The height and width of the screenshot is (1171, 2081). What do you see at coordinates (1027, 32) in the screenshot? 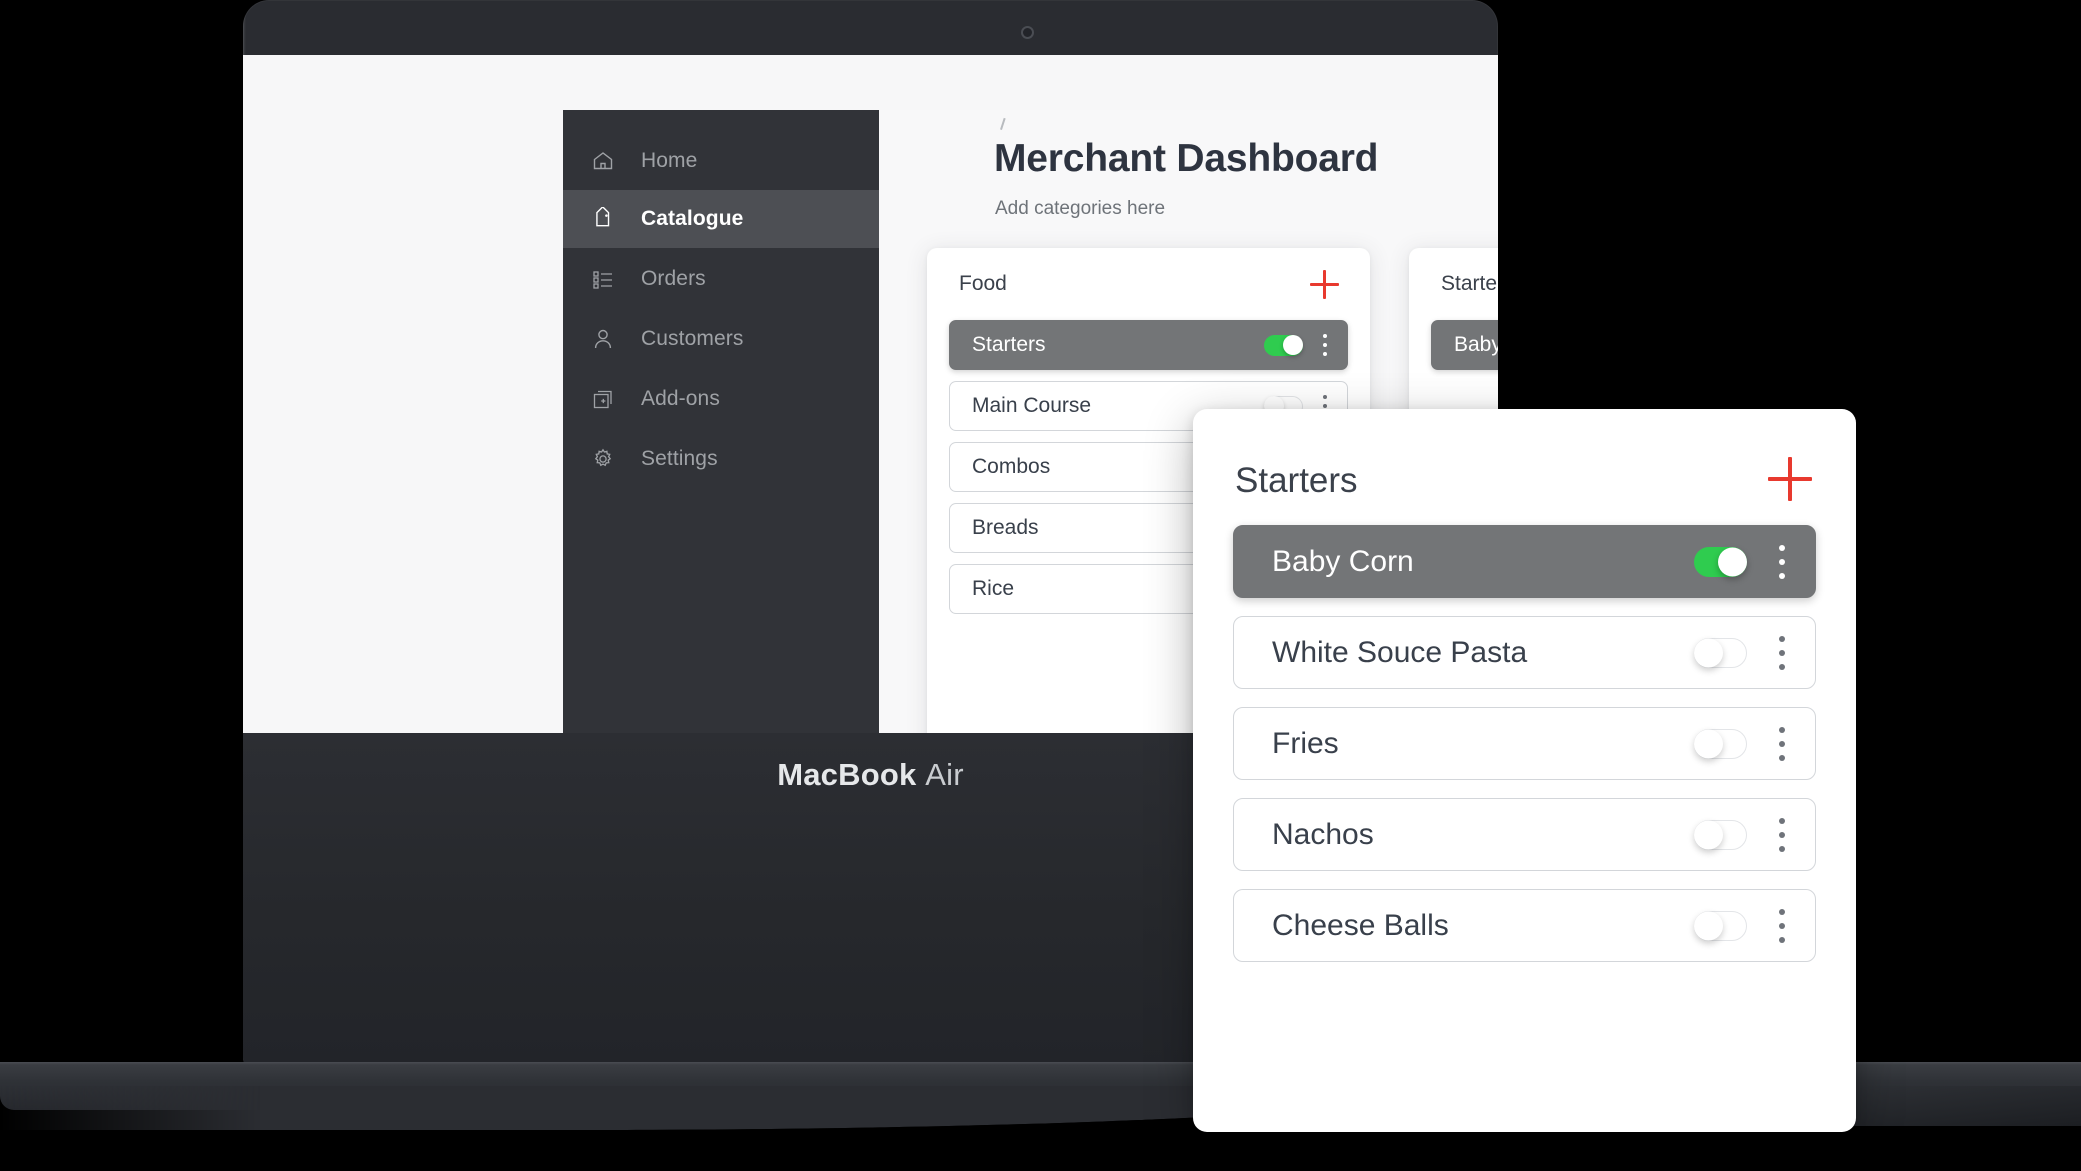
I see `camera-dot-icon` at bounding box center [1027, 32].